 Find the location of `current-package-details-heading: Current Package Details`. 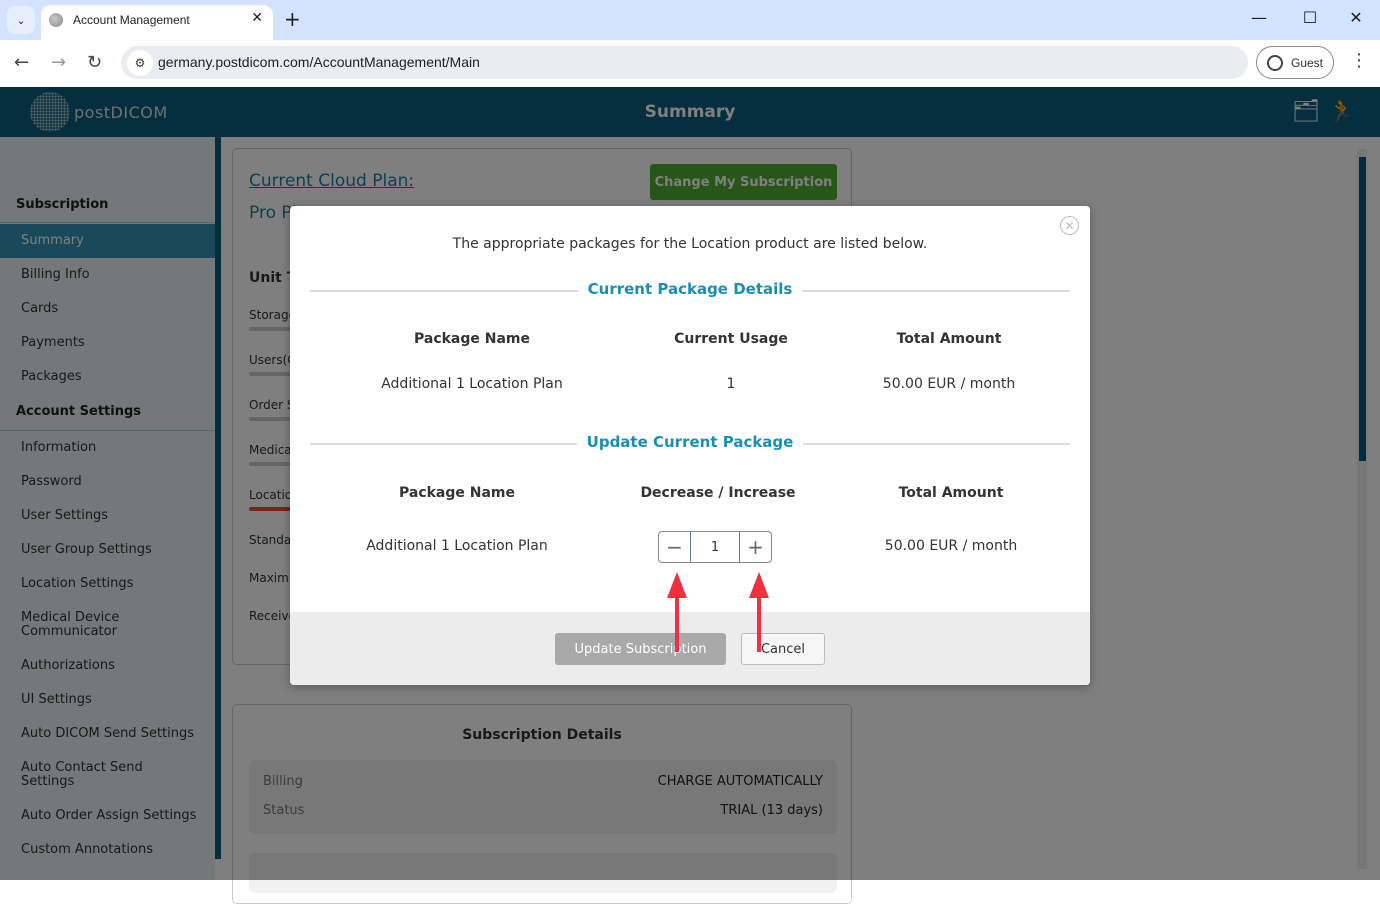

current-package-details-heading: Current Package Details is located at coordinates (690, 288).